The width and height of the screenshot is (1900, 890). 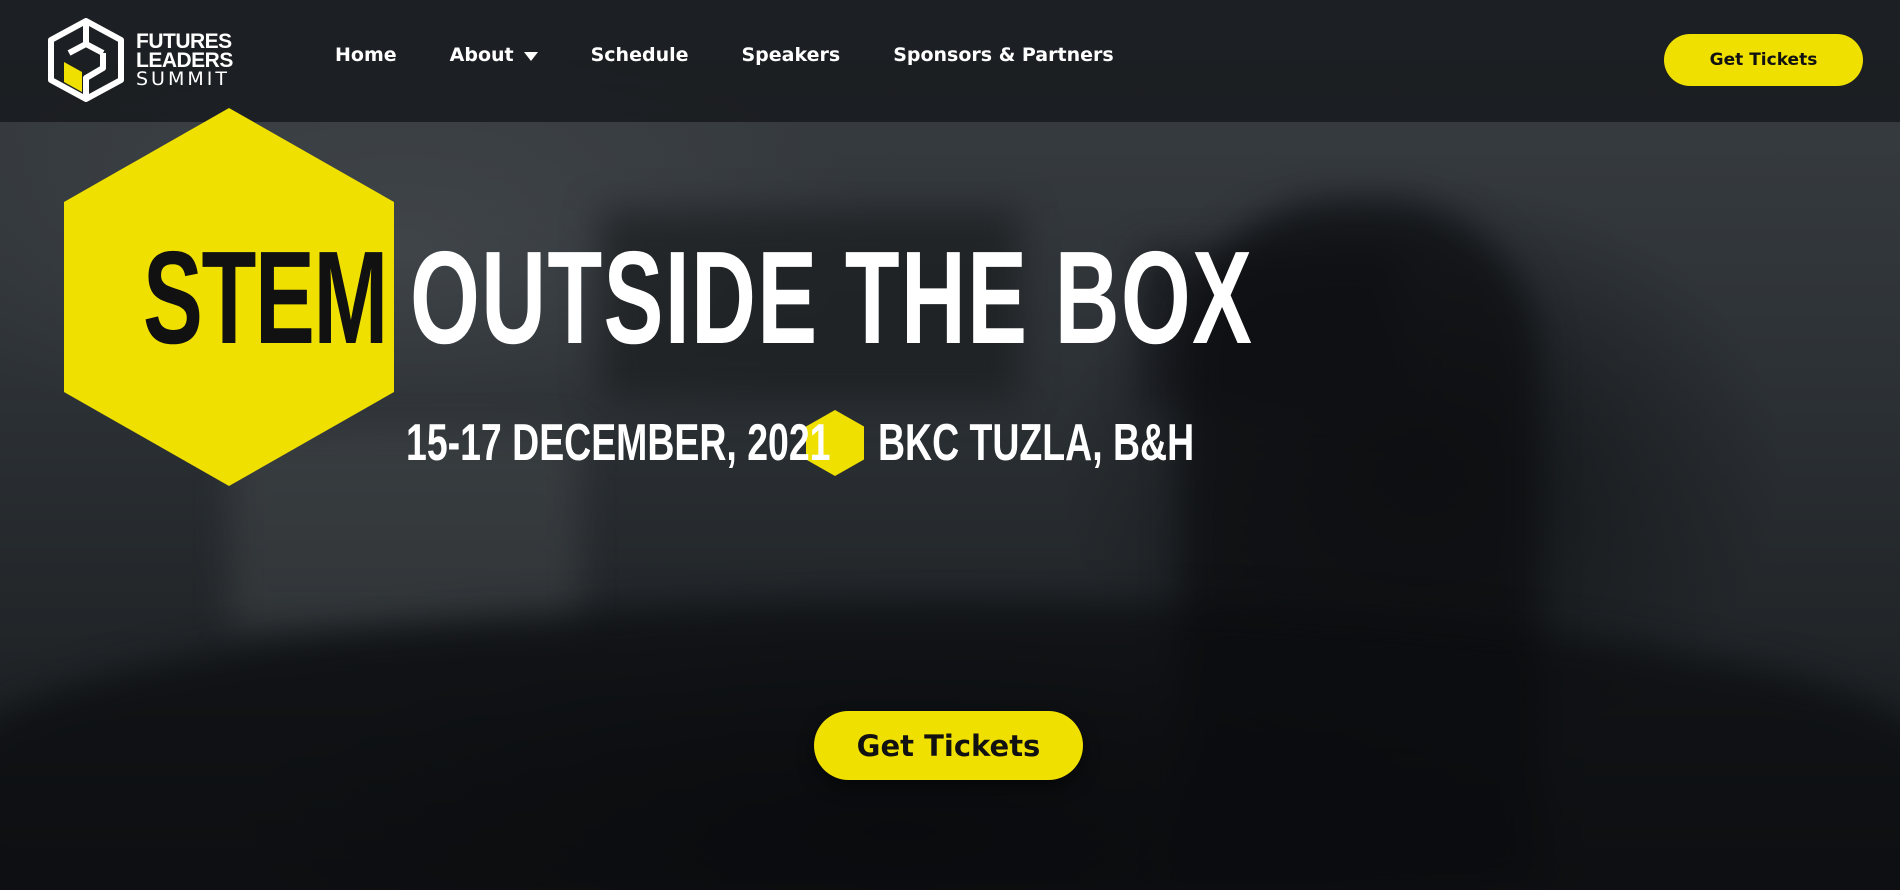 What do you see at coordinates (1036, 443) in the screenshot?
I see `event-venue: BKC TUZLA, B&H` at bounding box center [1036, 443].